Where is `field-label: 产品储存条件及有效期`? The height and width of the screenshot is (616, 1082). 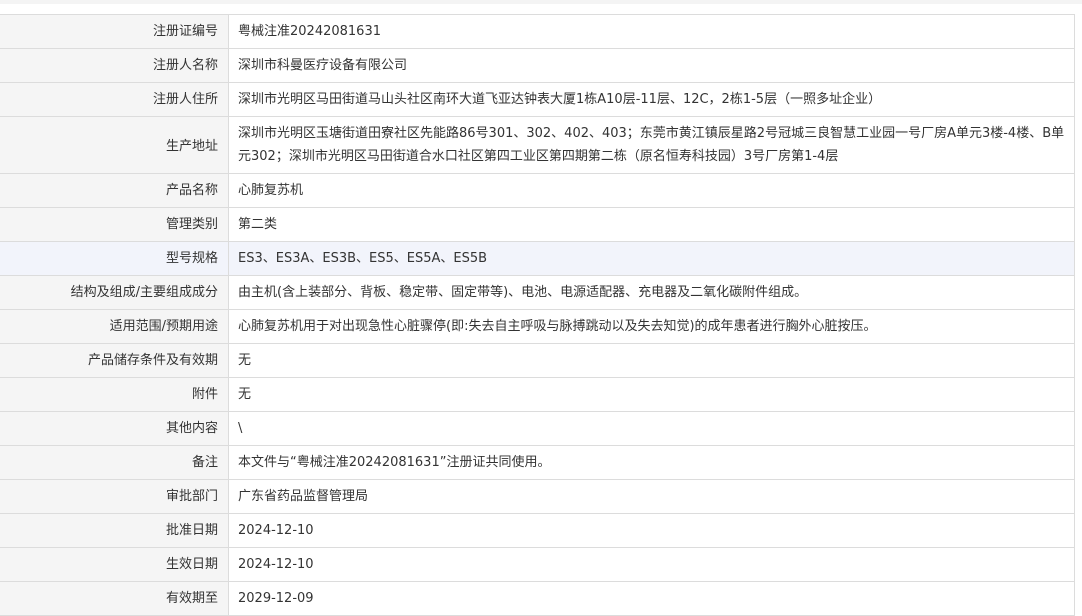 field-label: 产品储存条件及有效期 is located at coordinates (114, 360).